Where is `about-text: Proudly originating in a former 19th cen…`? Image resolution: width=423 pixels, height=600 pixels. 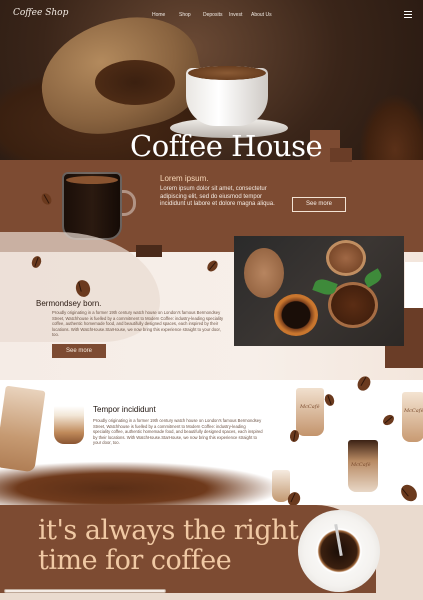
about-text: Proudly originating in a former 19th cen… is located at coordinates (138, 324).